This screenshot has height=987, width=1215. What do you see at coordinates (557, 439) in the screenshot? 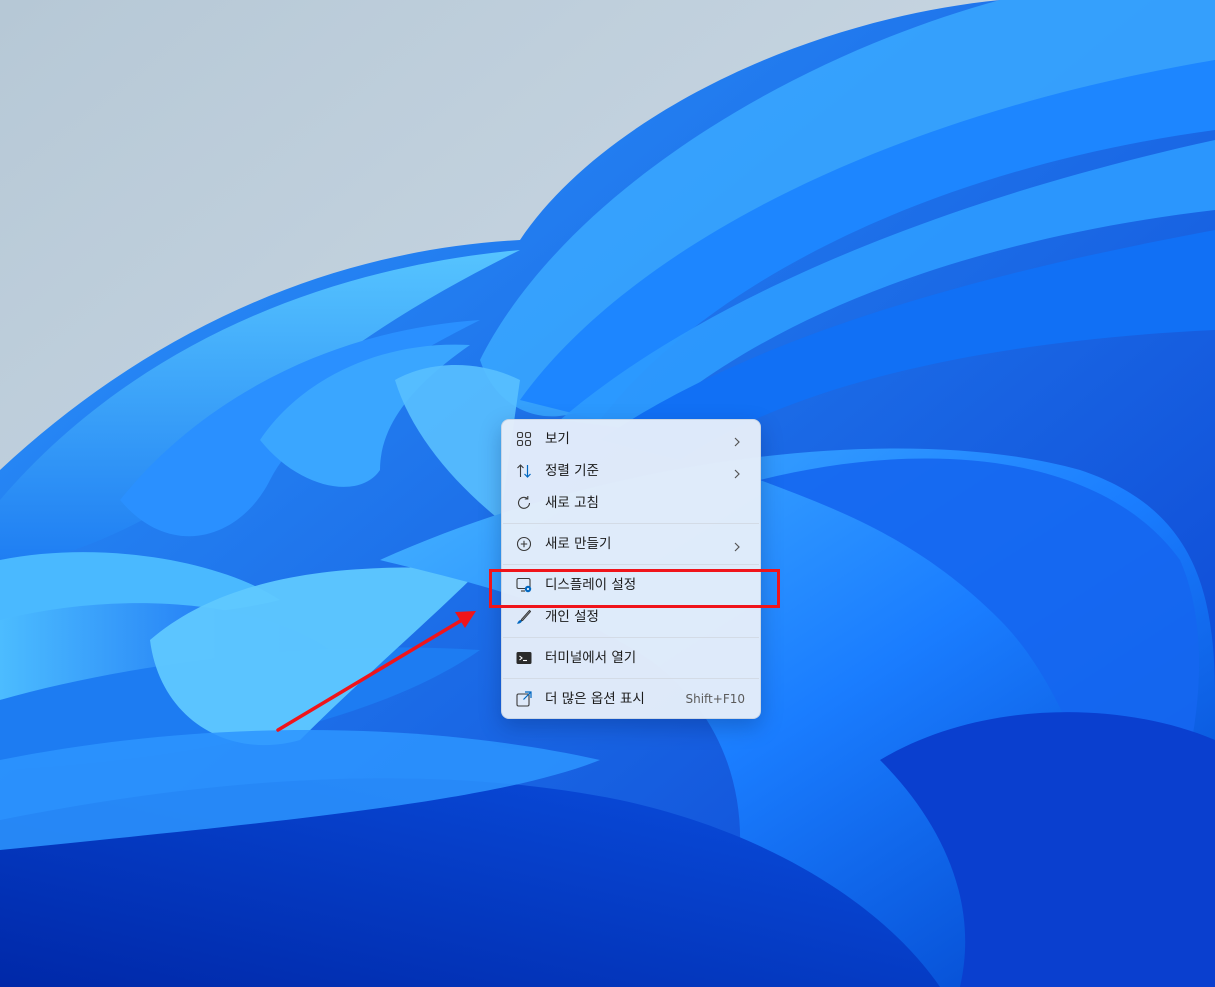
I see `menu-item-label: 보기` at bounding box center [557, 439].